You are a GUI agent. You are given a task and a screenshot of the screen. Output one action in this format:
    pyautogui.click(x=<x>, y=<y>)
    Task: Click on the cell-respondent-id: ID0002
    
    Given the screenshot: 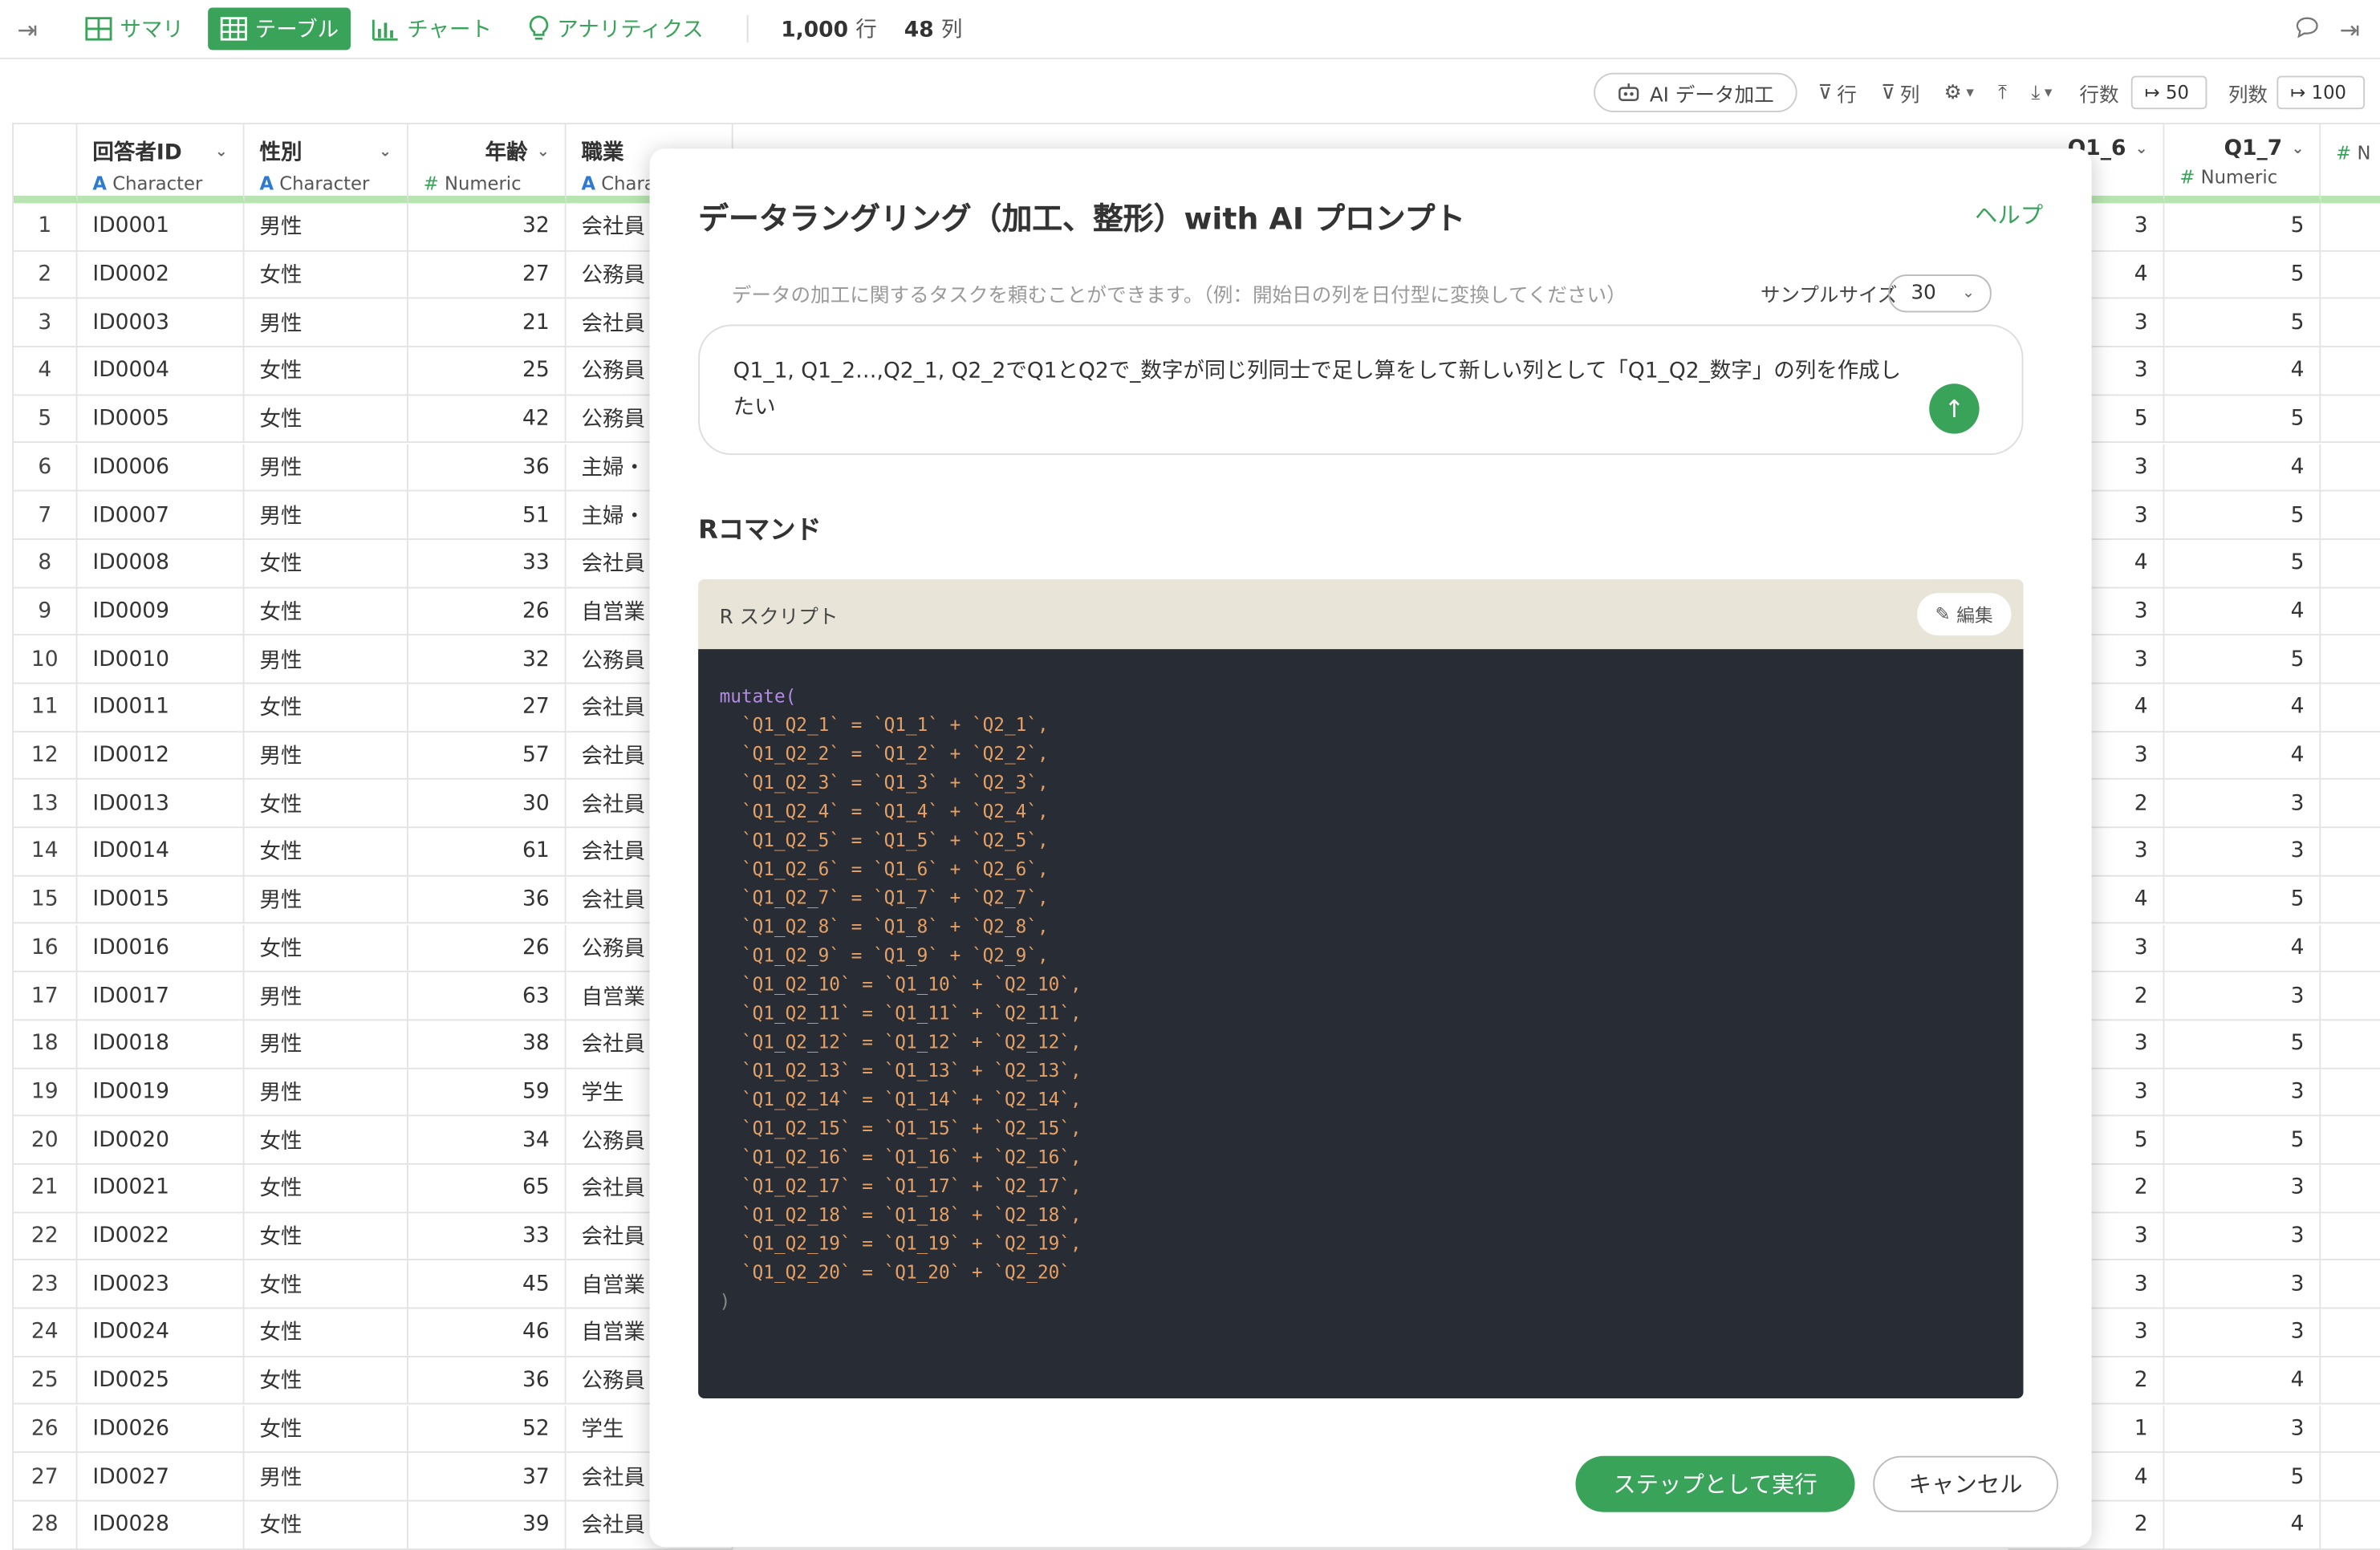 What is the action you would take?
    pyautogui.click(x=161, y=275)
    